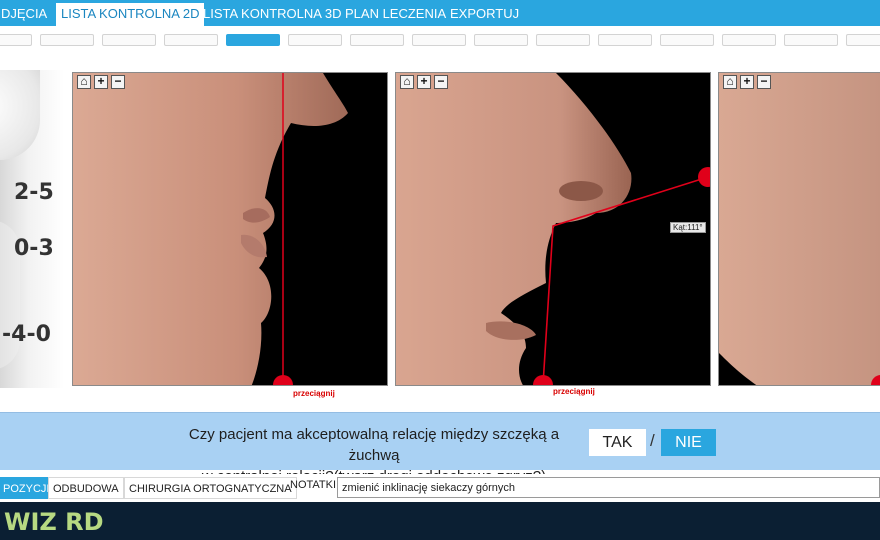  Describe the element at coordinates (608, 487) in the screenshot. I see `notes-input` at that location.